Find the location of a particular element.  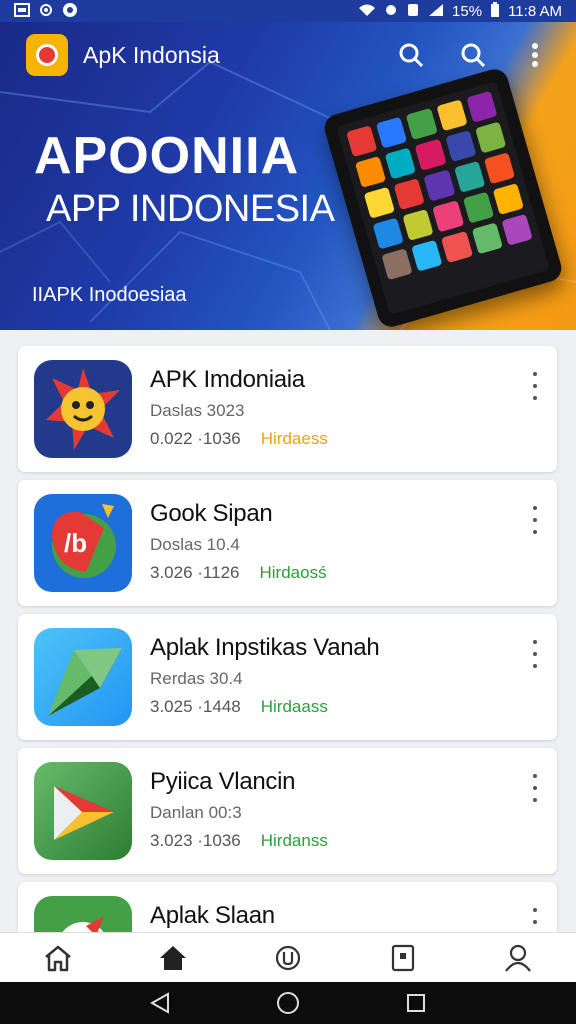

app-name: Pyiica Vlancin is located at coordinates (223, 781).